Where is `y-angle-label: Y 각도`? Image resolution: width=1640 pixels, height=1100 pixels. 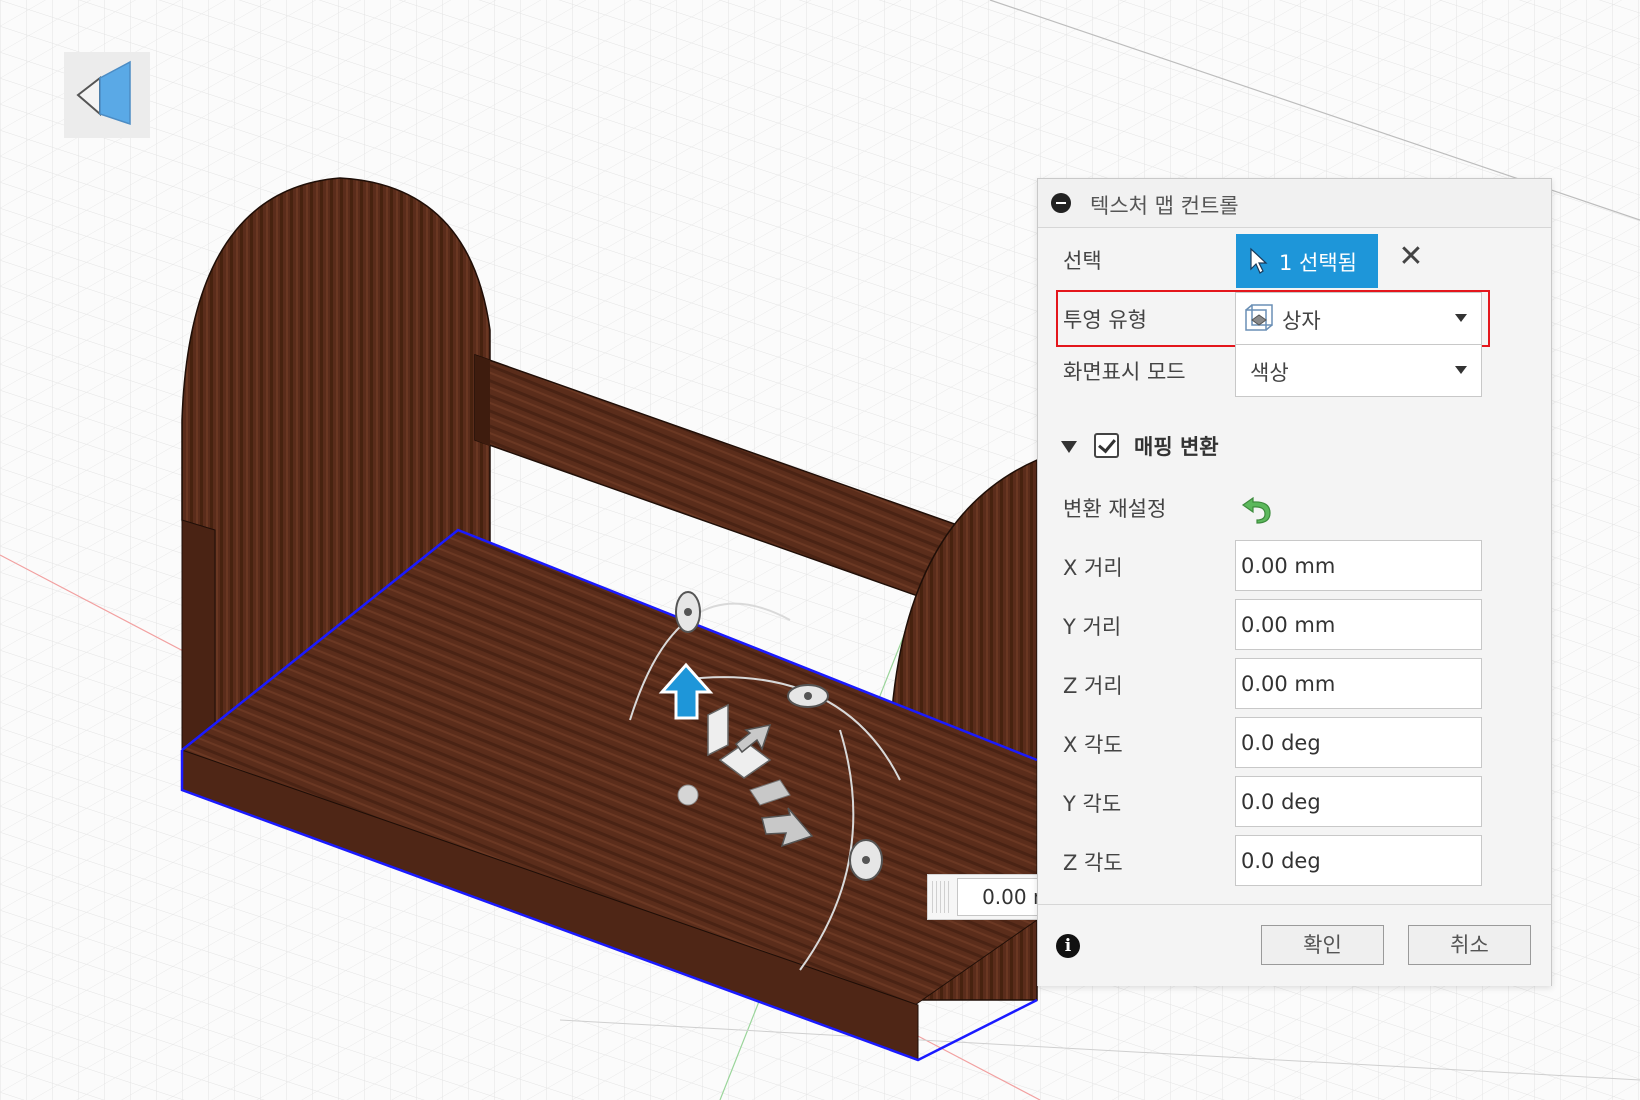
y-angle-label: Y 각도 is located at coordinates (1092, 804).